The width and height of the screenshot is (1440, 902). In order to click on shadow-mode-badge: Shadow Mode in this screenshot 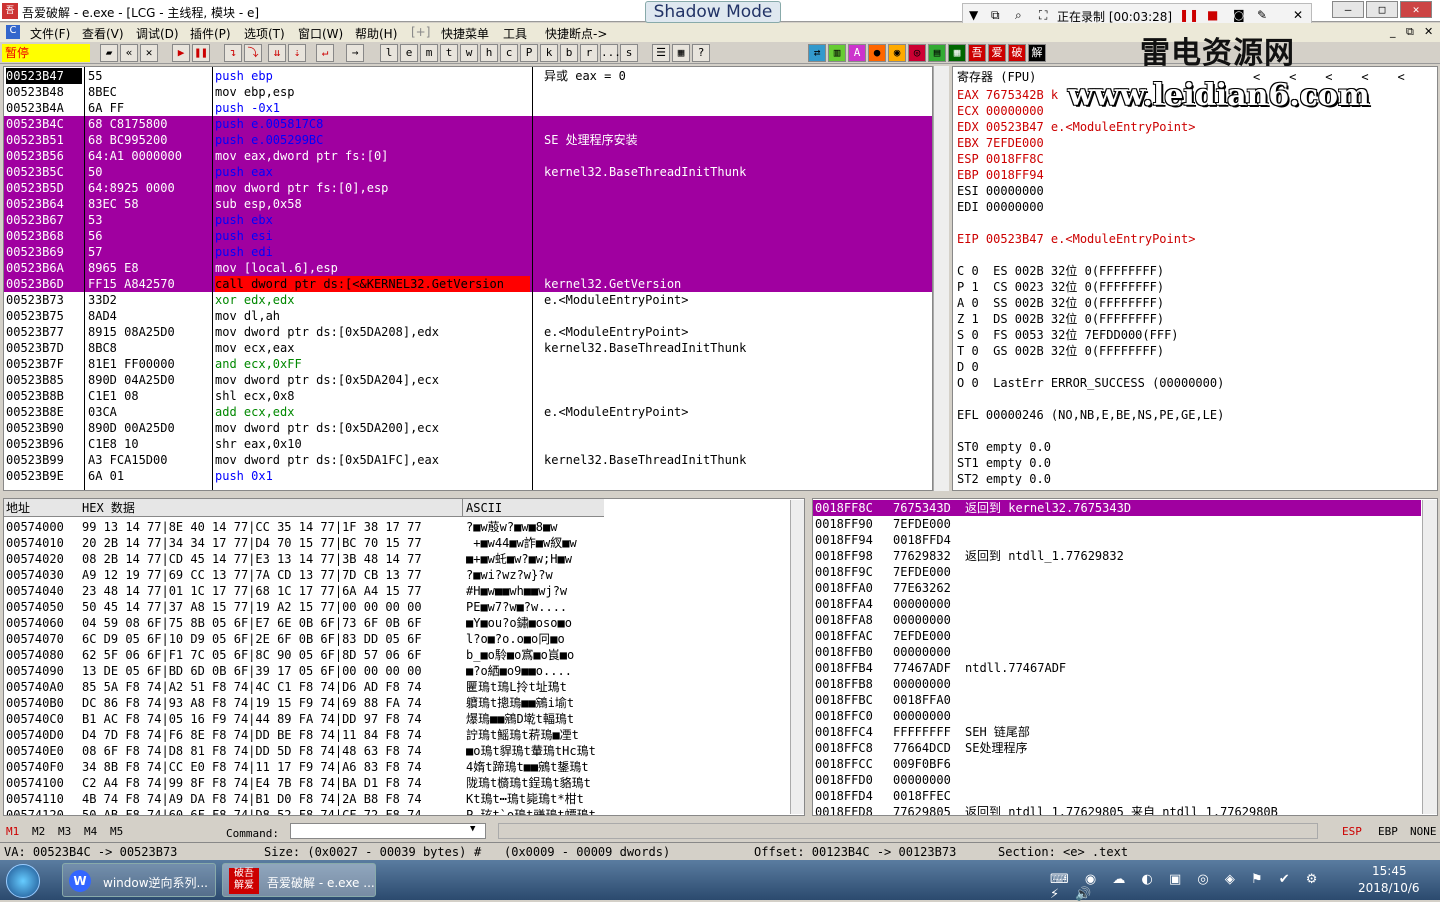, I will do `click(713, 12)`.